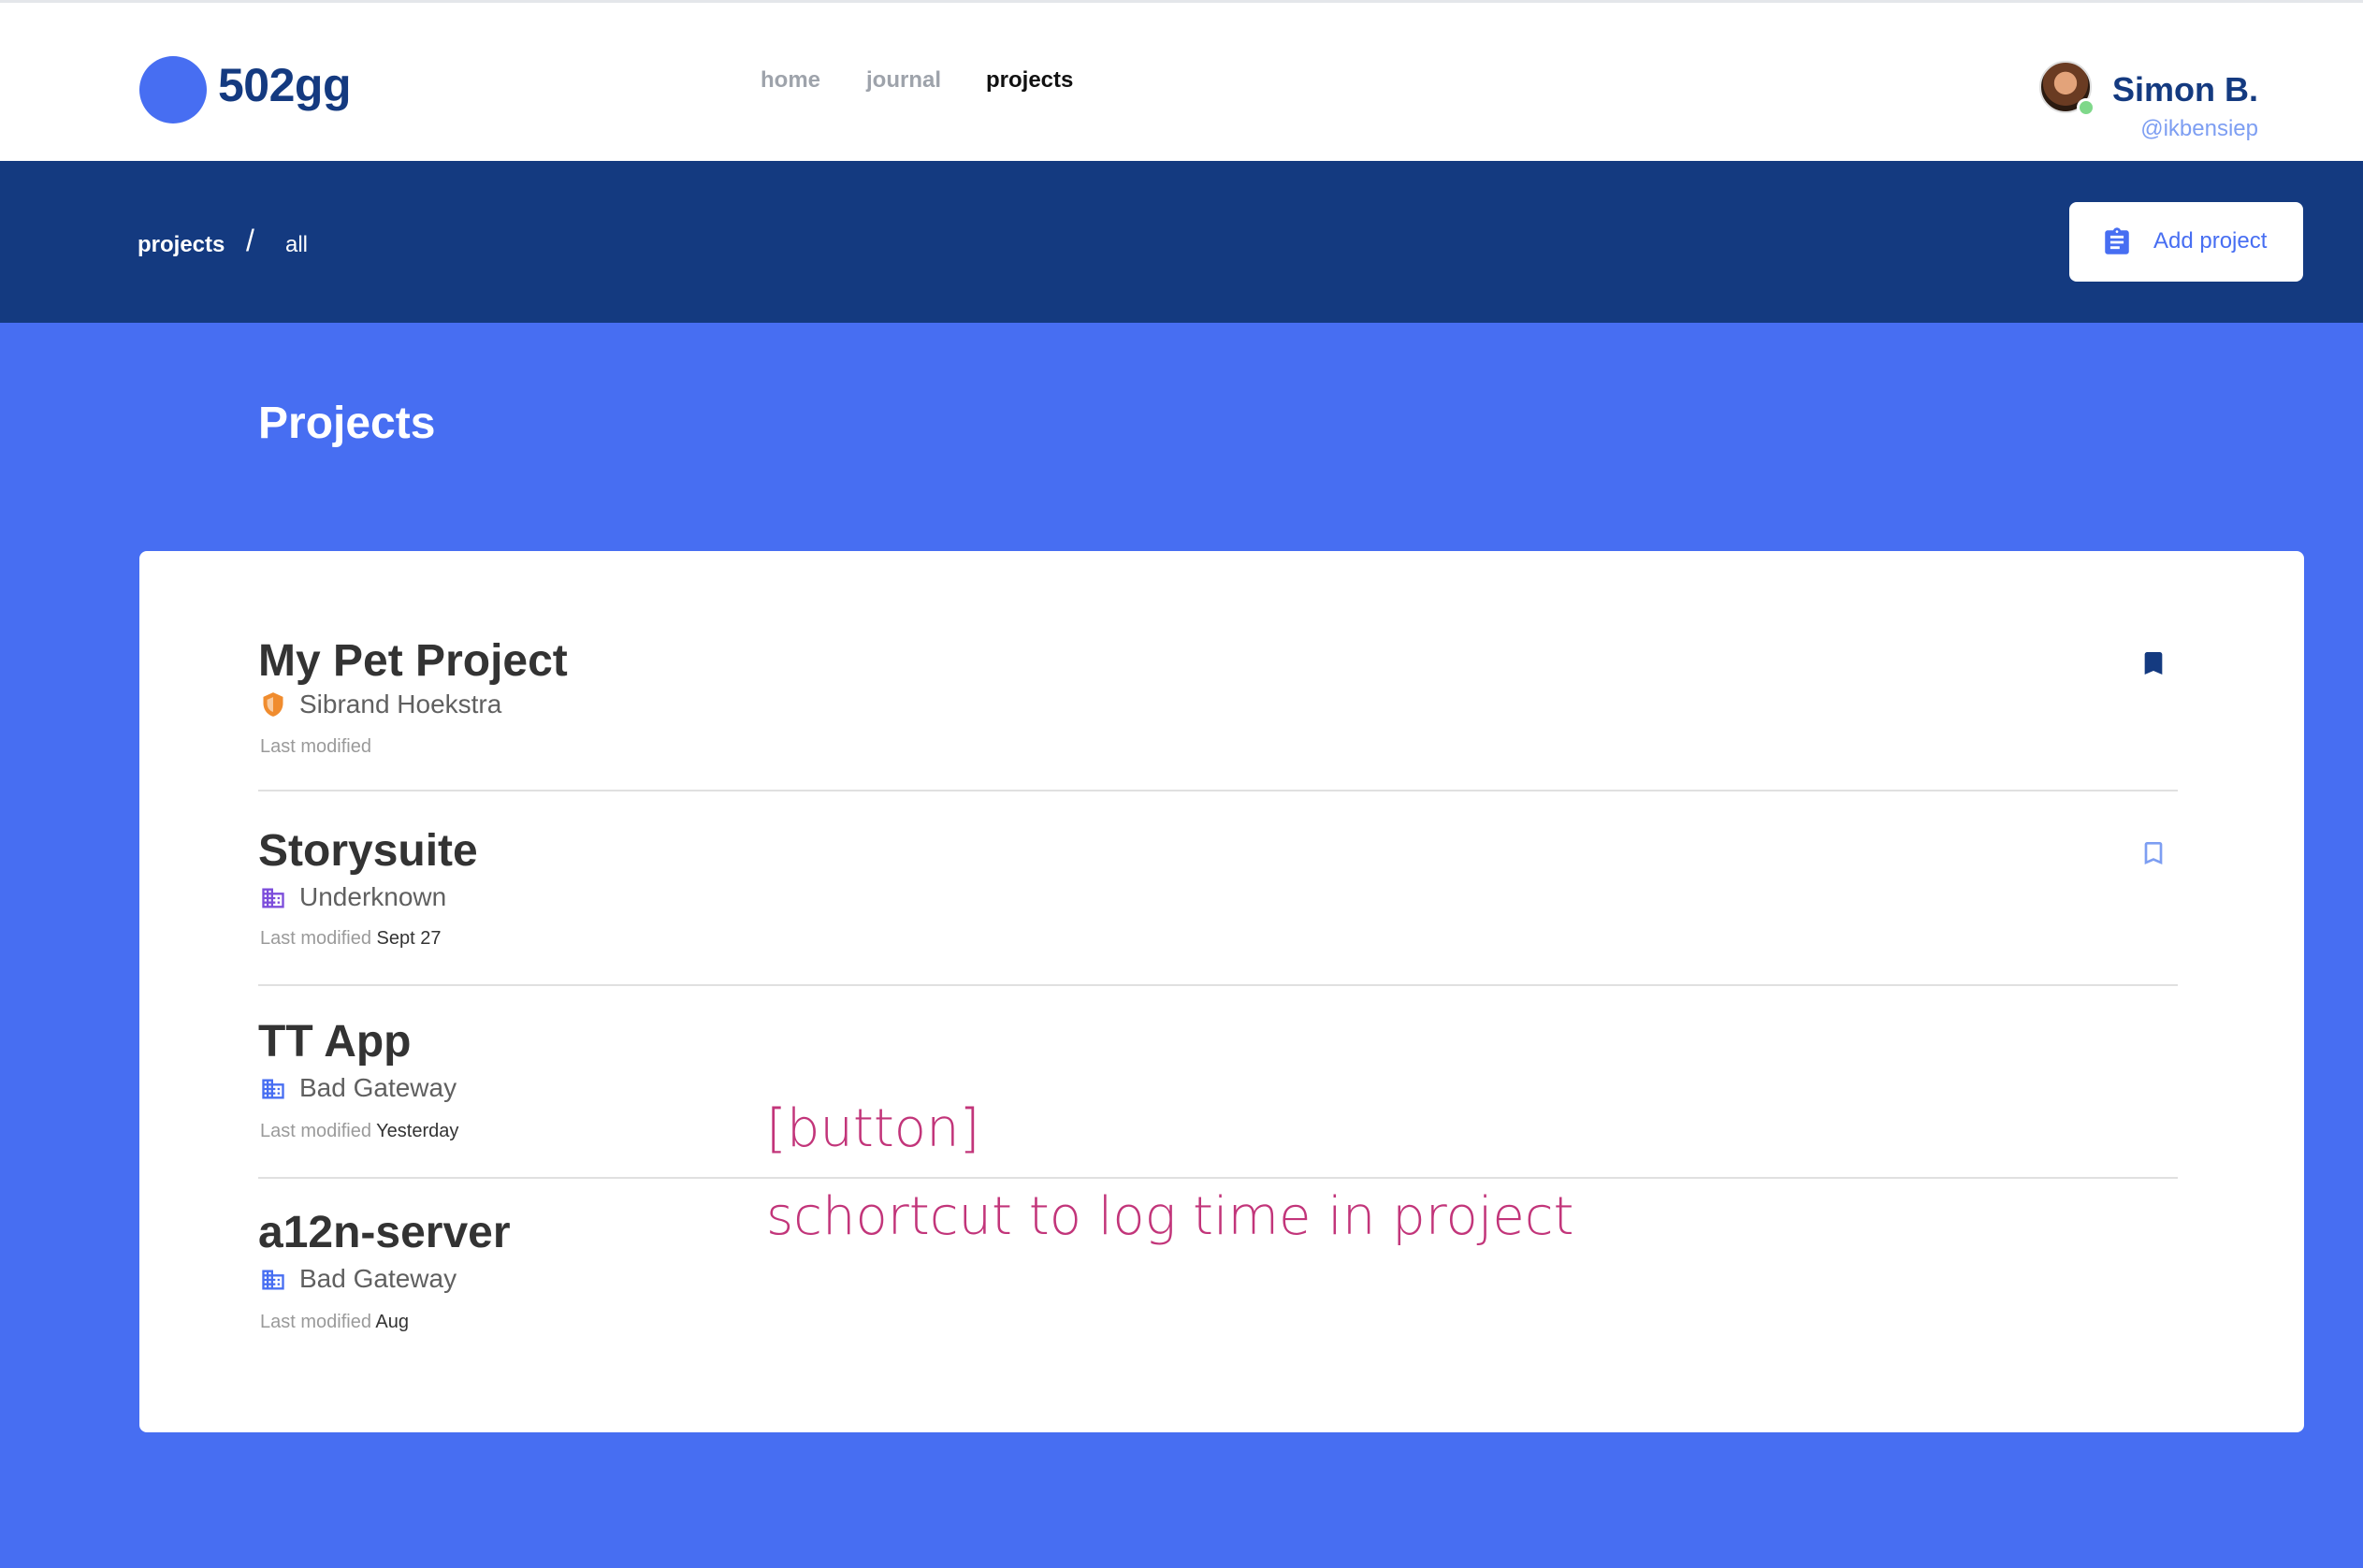  Describe the element at coordinates (273, 704) in the screenshot. I see `shield-icon` at that location.